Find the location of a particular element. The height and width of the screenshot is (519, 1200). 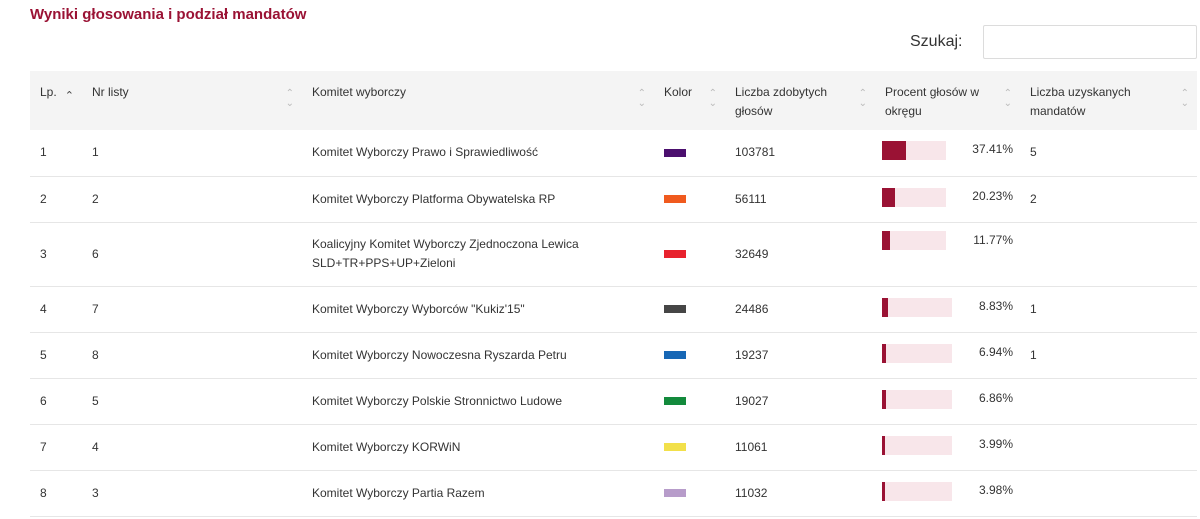

column-header-committee: Komitet wyborczy ⌃ ⌄ is located at coordinates (478, 100).